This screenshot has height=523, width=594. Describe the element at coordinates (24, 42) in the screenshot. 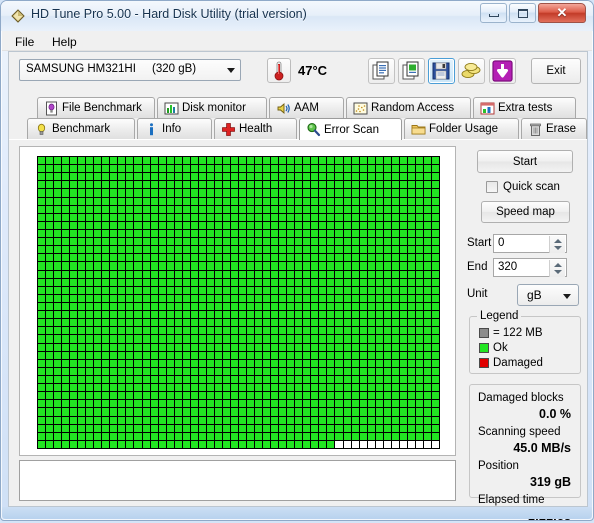

I see `menu-item-file: File` at that location.